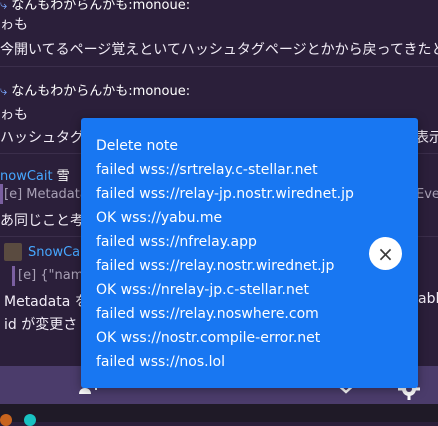 The height and width of the screenshot is (426, 438). Describe the element at coordinates (426, 138) in the screenshot. I see `truncated-text: 表示` at that location.